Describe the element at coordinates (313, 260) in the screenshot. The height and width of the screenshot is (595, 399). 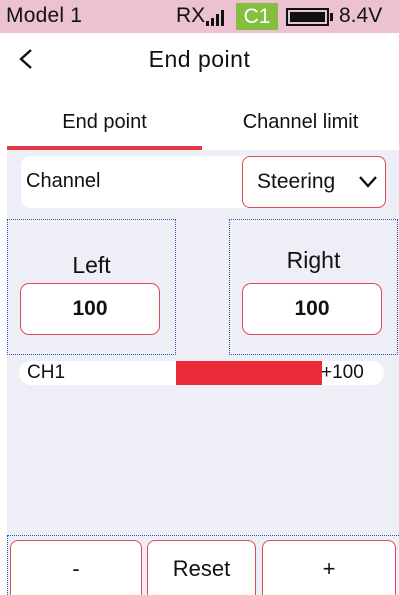
I see `right-label: Right` at that location.